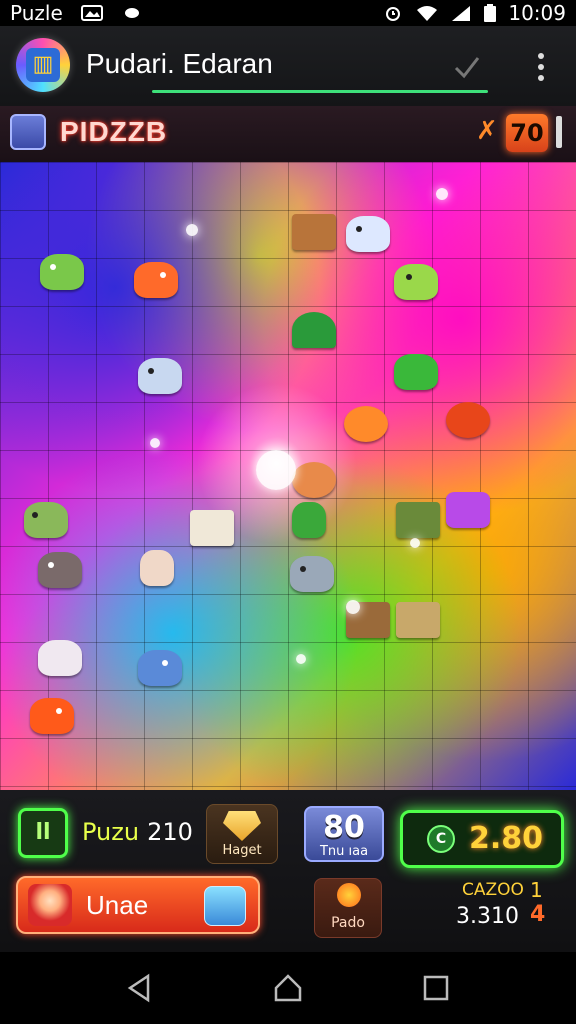 The image size is (576, 1024). I want to click on puzzle-counter: Puzu 210, so click(137, 832).